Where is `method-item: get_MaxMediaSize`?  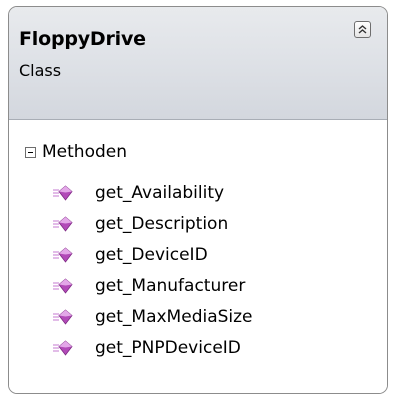 method-item: get_MaxMediaSize is located at coordinates (153, 316).